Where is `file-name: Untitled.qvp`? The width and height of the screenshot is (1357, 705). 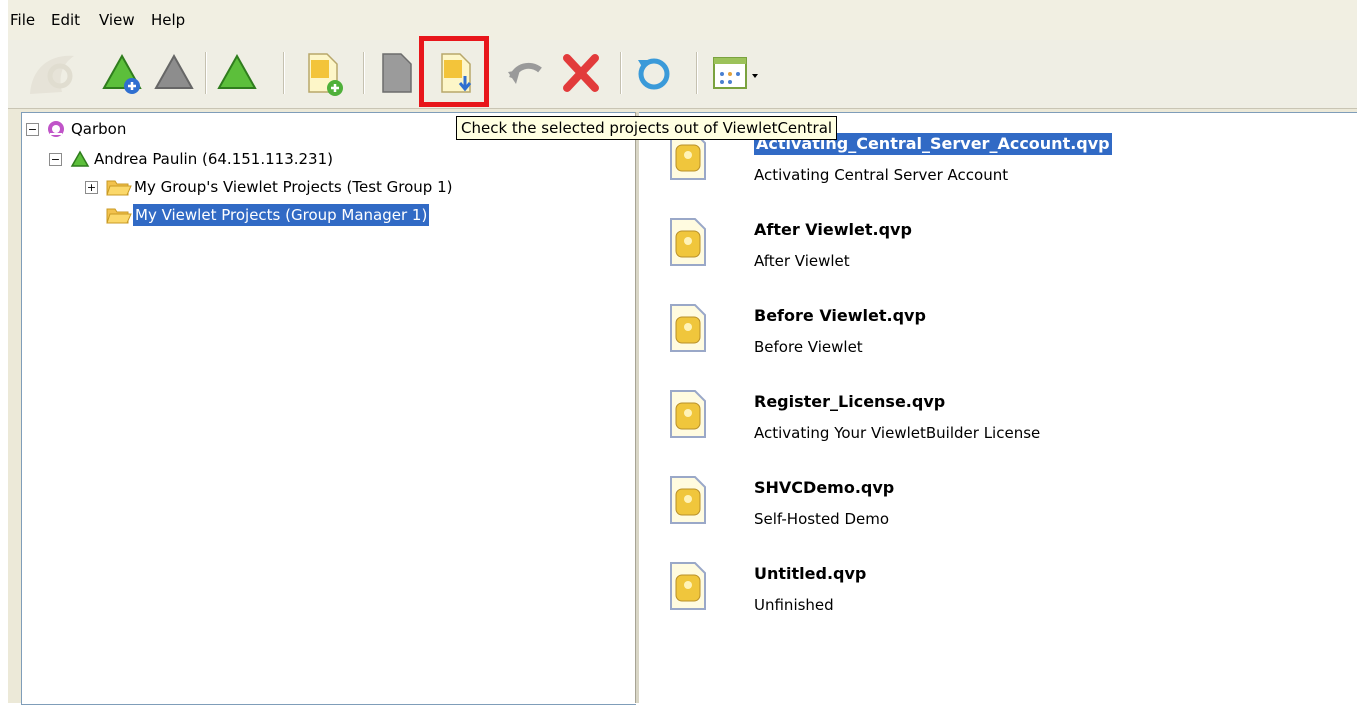 file-name: Untitled.qvp is located at coordinates (810, 573).